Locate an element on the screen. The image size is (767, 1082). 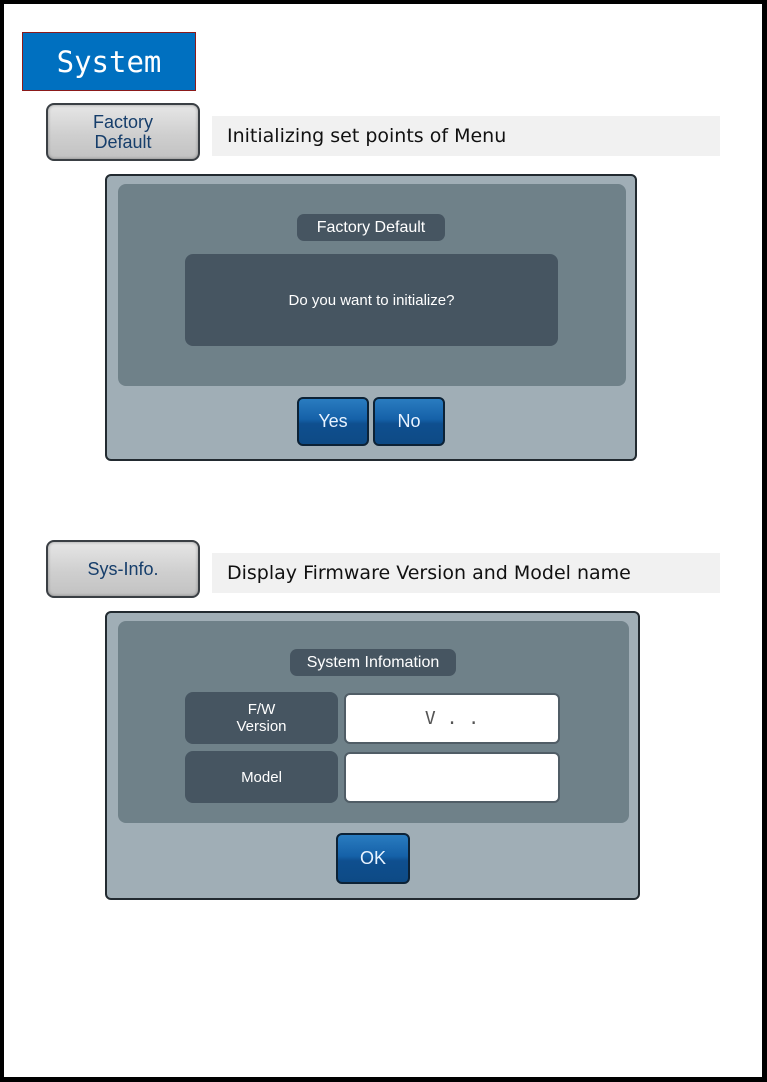
fw-version-label-line2: Version is located at coordinates (261, 726).